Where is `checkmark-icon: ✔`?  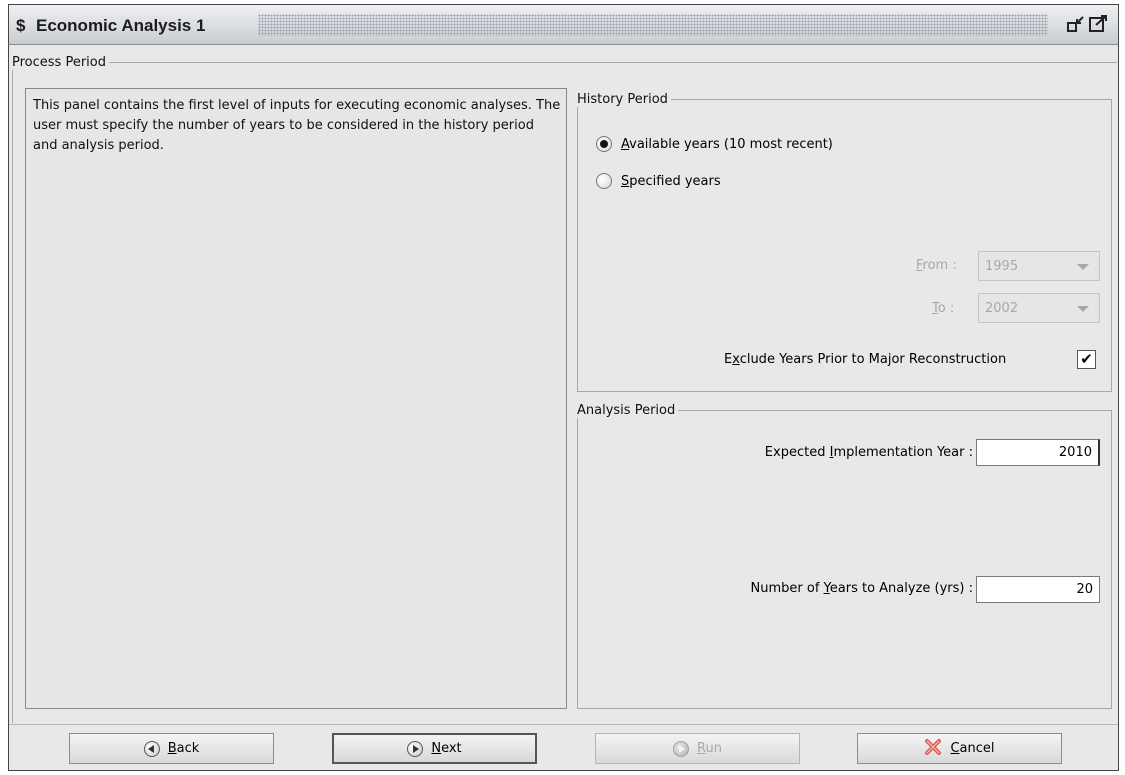 checkmark-icon: ✔ is located at coordinates (1086, 359).